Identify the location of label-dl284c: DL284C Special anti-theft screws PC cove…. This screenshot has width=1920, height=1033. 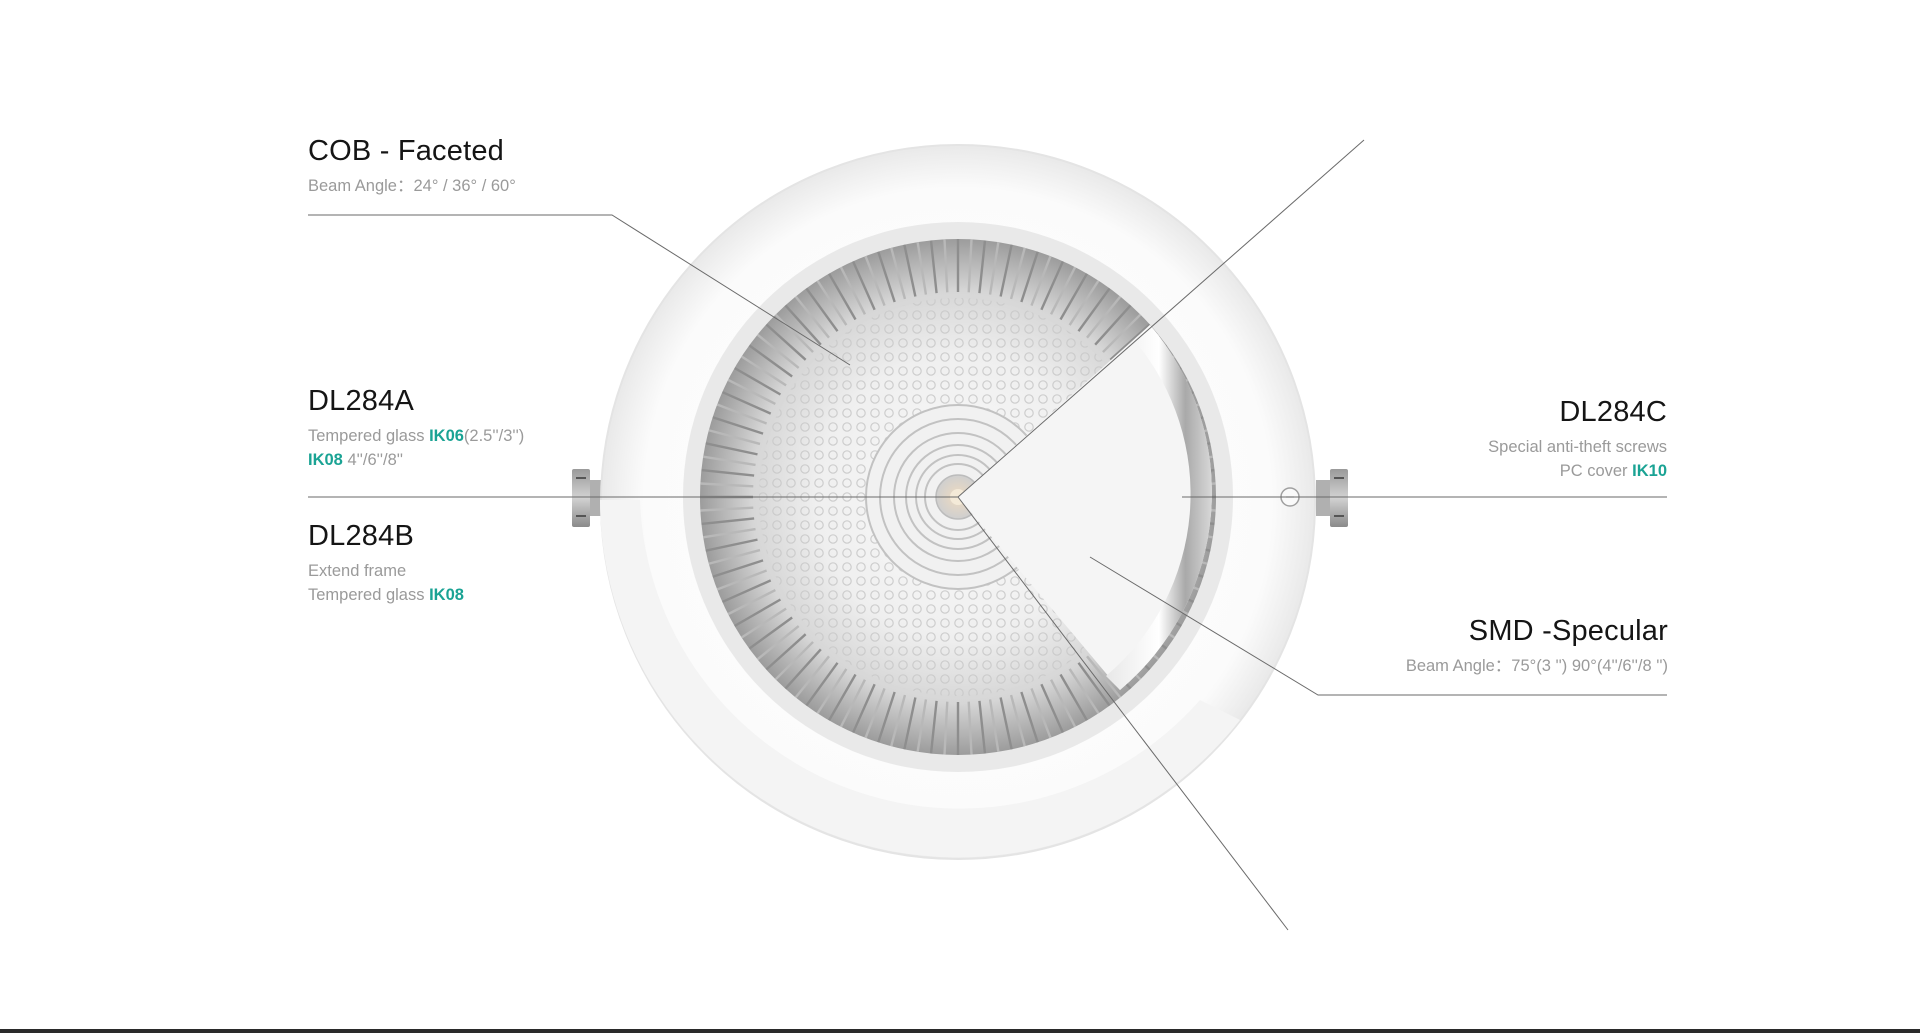
(1577, 439).